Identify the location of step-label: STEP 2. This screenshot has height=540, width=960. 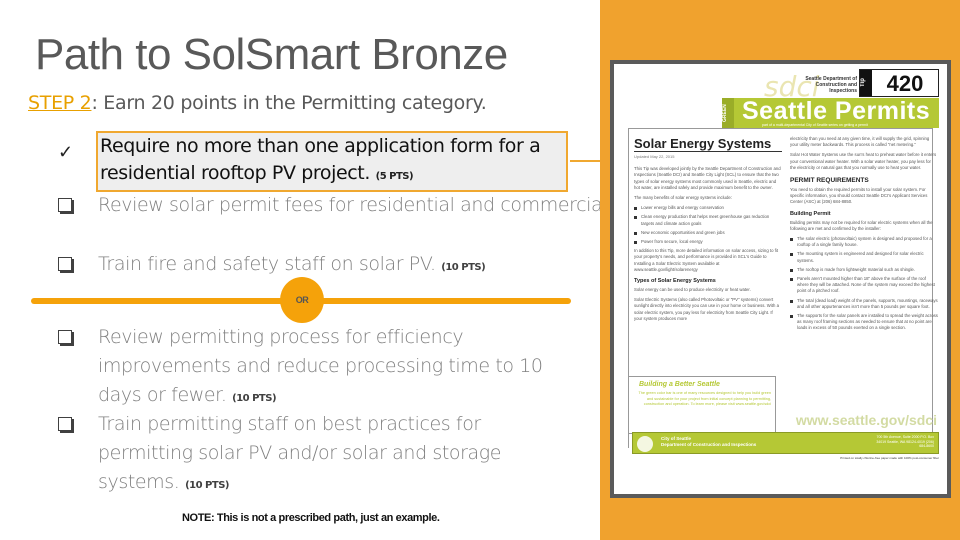
(60, 103).